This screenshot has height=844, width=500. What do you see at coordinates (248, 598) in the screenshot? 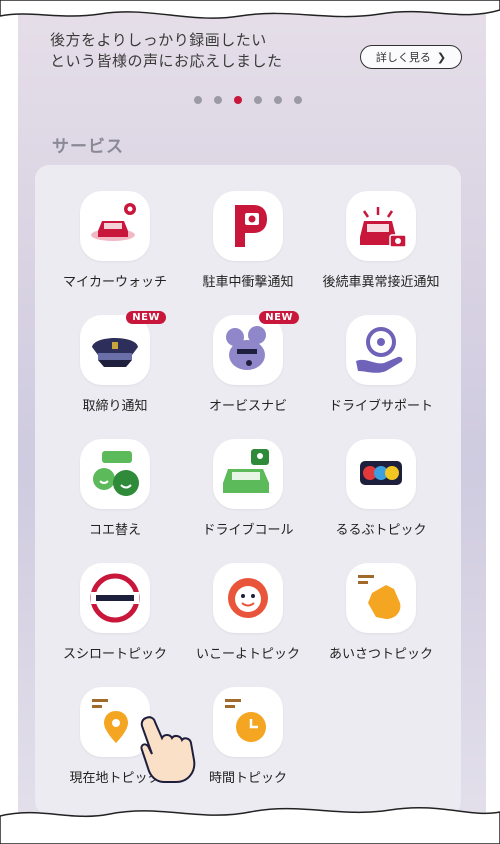
I see `iko-yo-icon` at bounding box center [248, 598].